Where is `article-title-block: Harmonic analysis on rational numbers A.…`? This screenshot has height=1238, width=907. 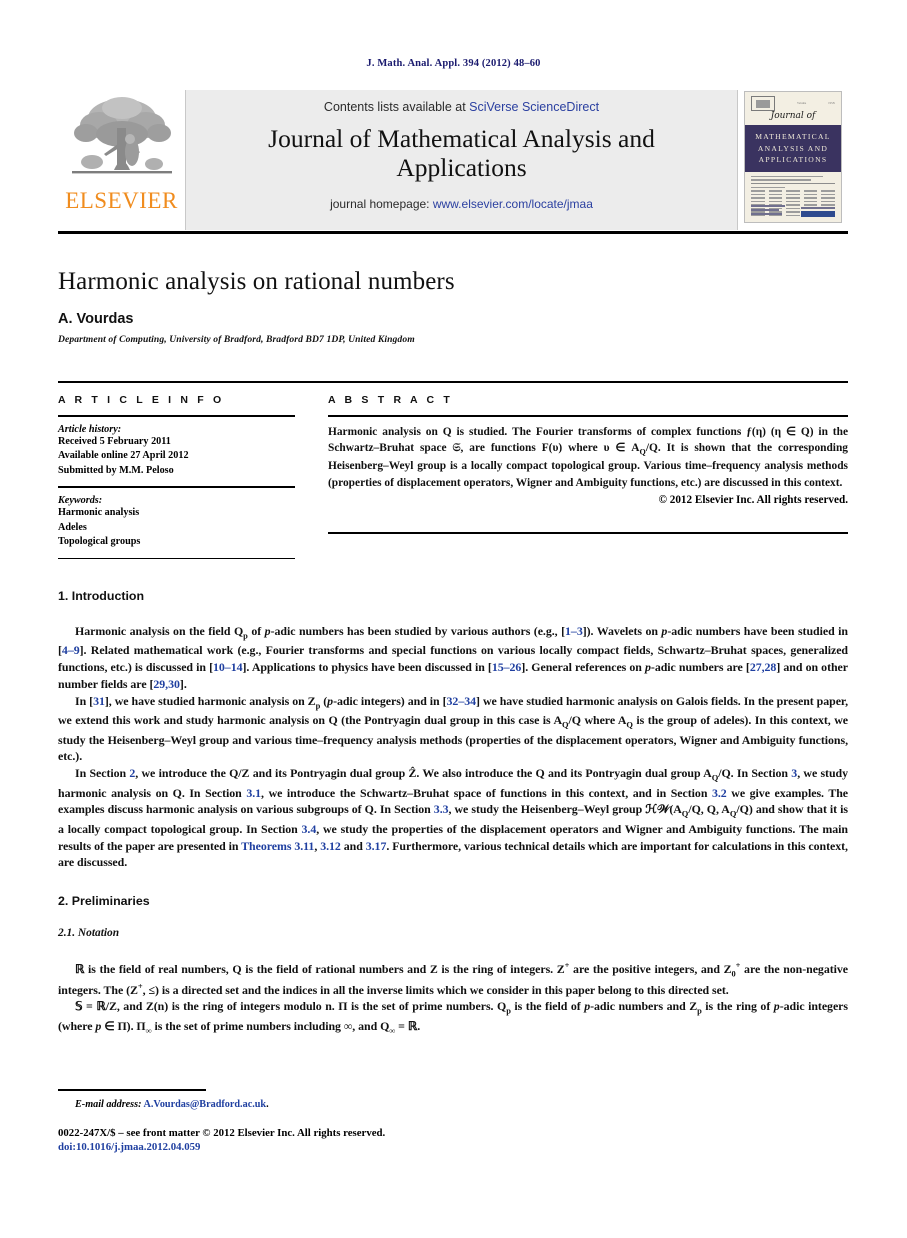
article-title-block: Harmonic analysis on rational numbers A.… is located at coordinates (453, 306).